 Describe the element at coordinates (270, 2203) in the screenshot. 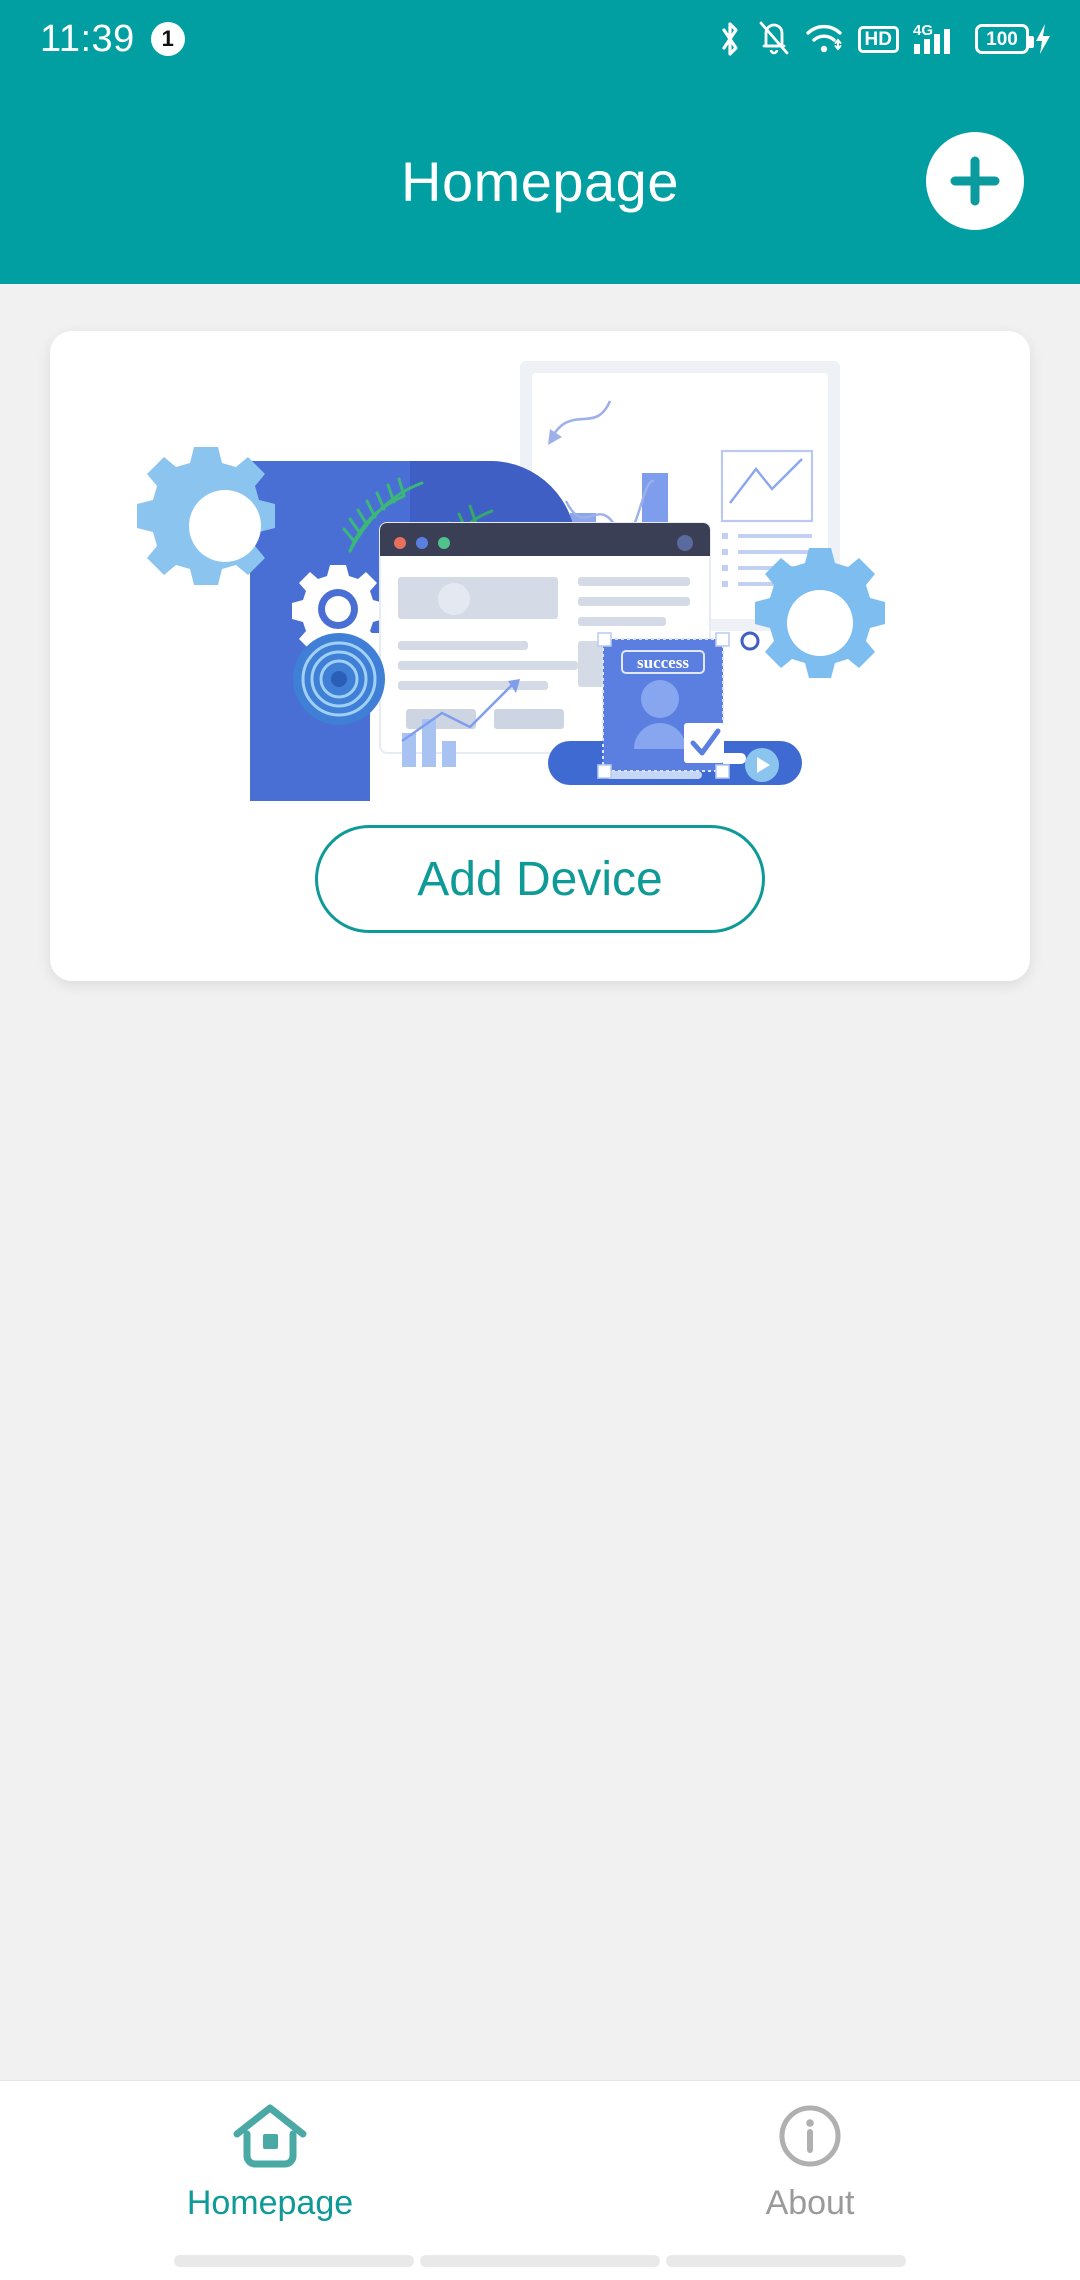

I see `nav-label-homepage: Homepage` at that location.